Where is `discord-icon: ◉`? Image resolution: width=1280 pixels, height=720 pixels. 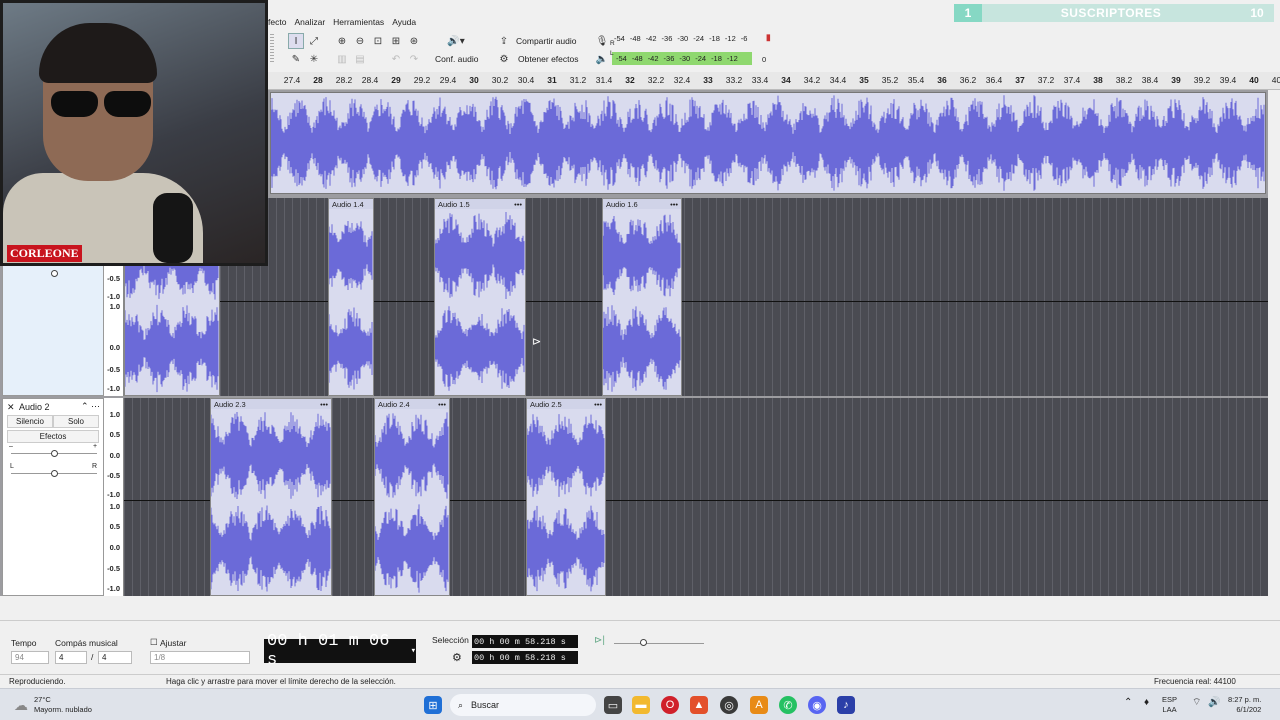 discord-icon: ◉ is located at coordinates (817, 705).